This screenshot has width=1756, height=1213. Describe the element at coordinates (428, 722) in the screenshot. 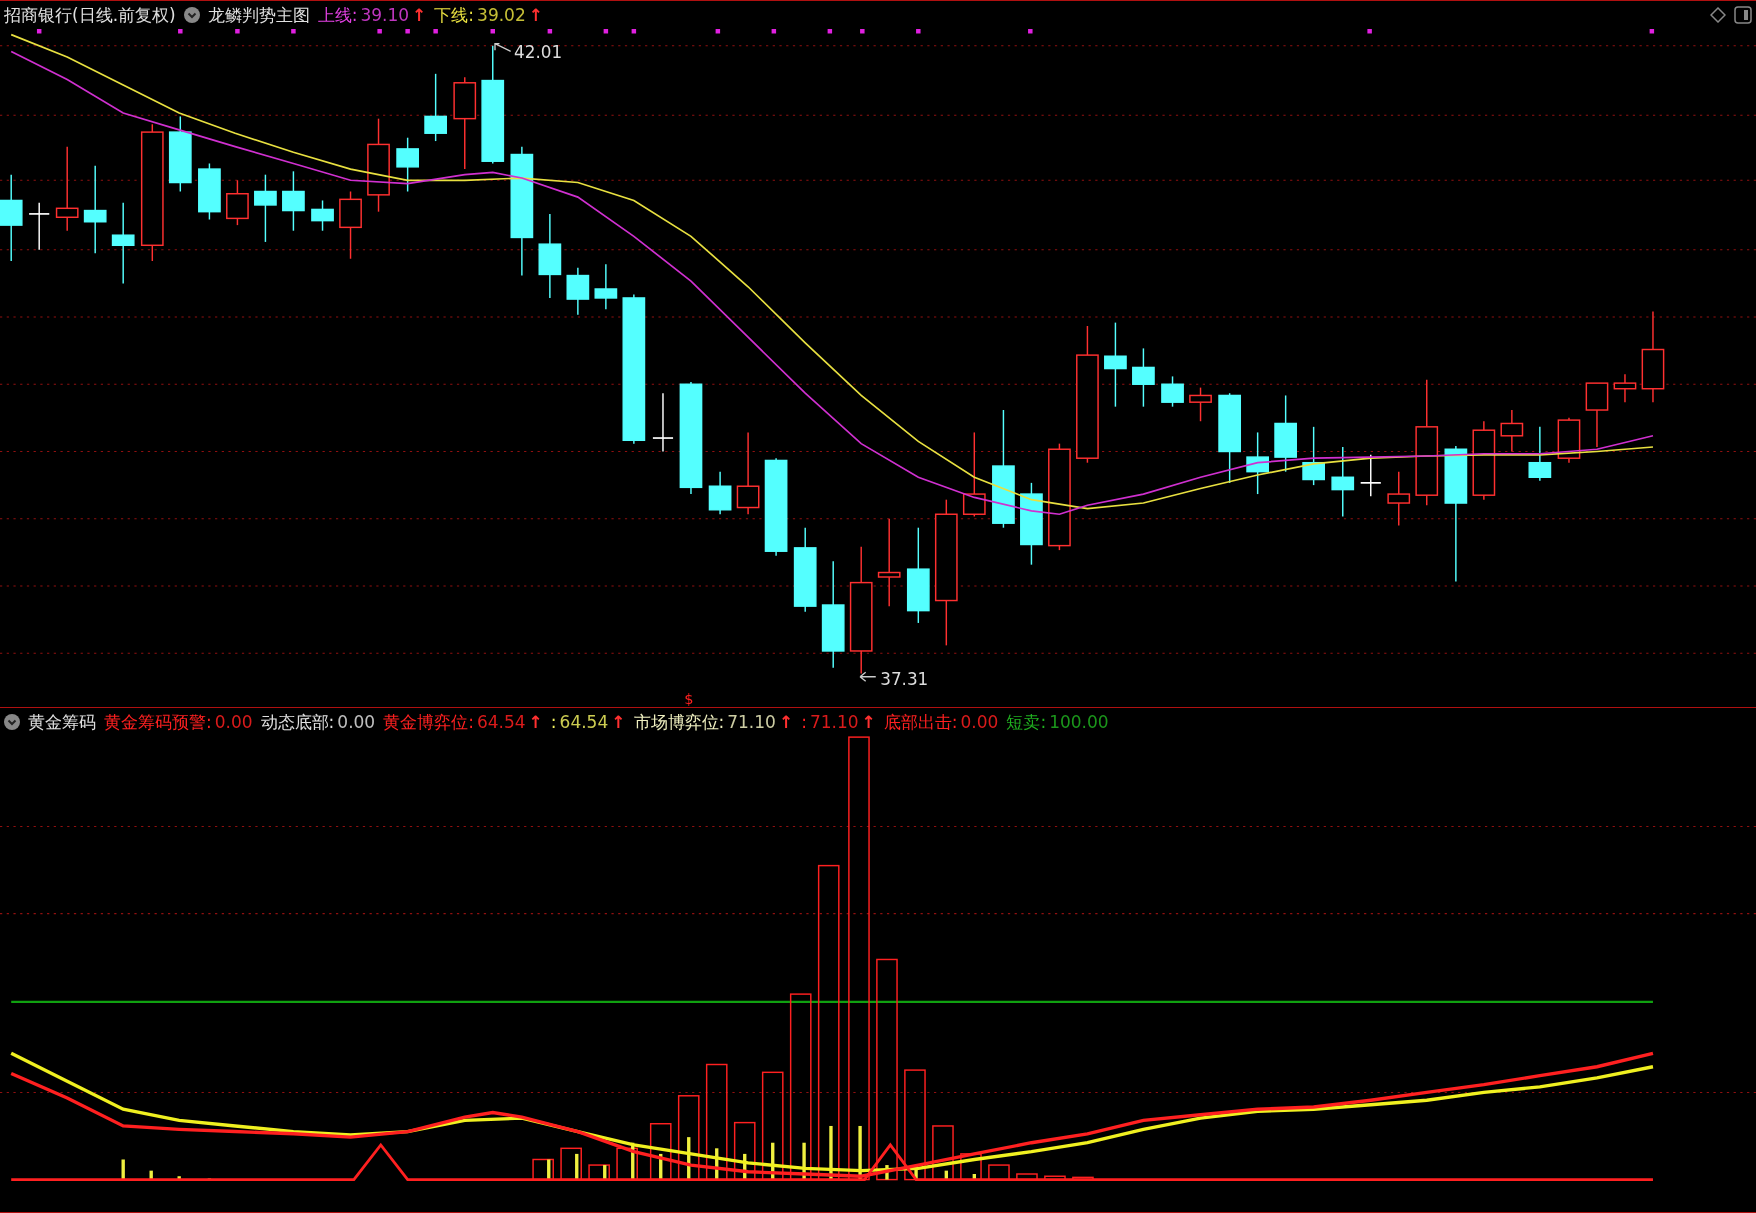

I see `legend-label: 黄金博弈位:` at that location.